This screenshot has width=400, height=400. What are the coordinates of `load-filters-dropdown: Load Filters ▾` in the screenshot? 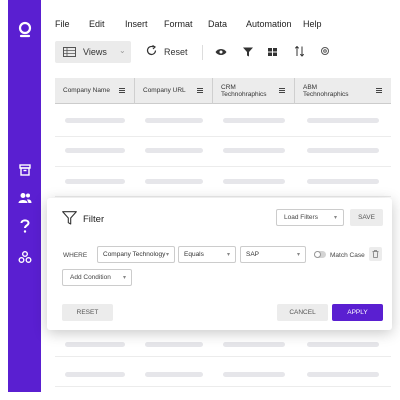 It's located at (310, 217).